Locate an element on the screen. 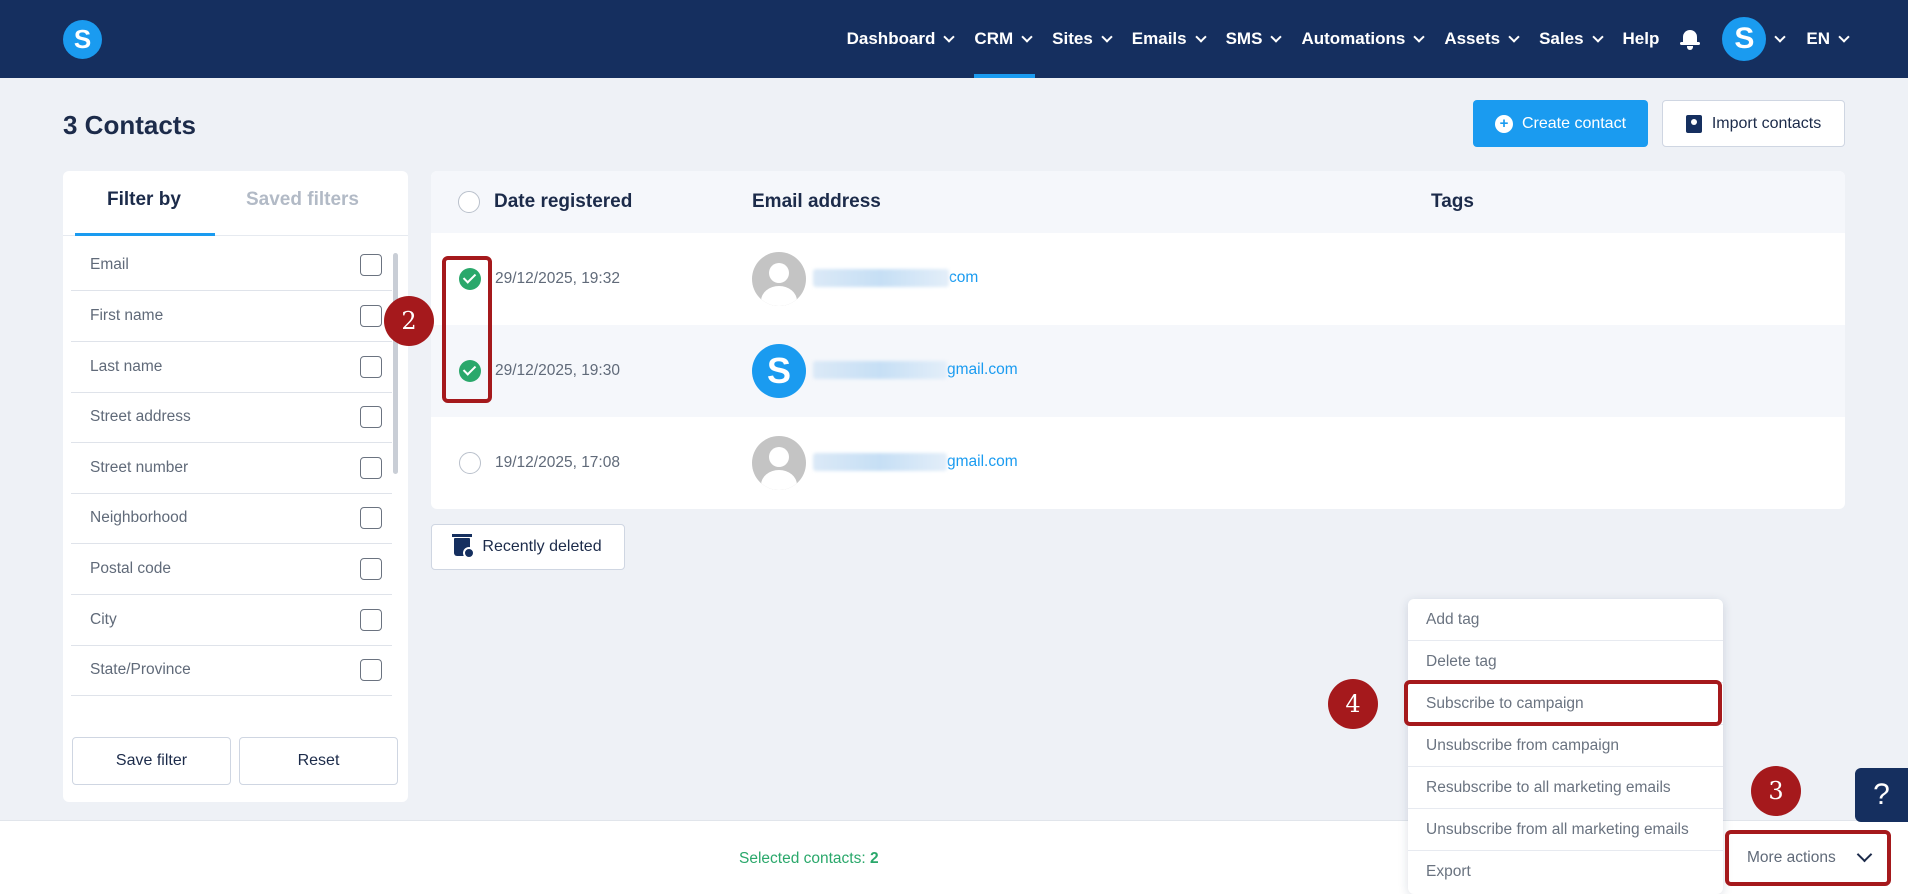 The image size is (1908, 894). row-date: 19/12/2025, 17:08 is located at coordinates (557, 462).